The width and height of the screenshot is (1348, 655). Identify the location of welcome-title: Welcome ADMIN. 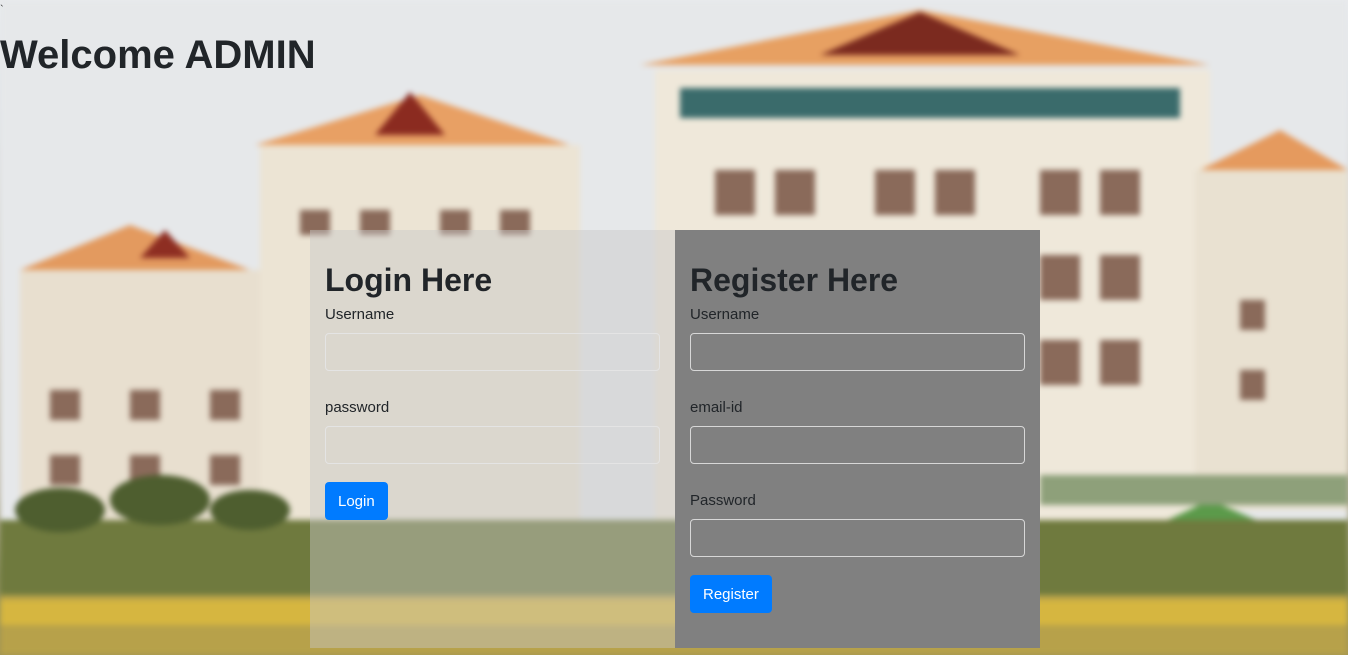
(158, 55).